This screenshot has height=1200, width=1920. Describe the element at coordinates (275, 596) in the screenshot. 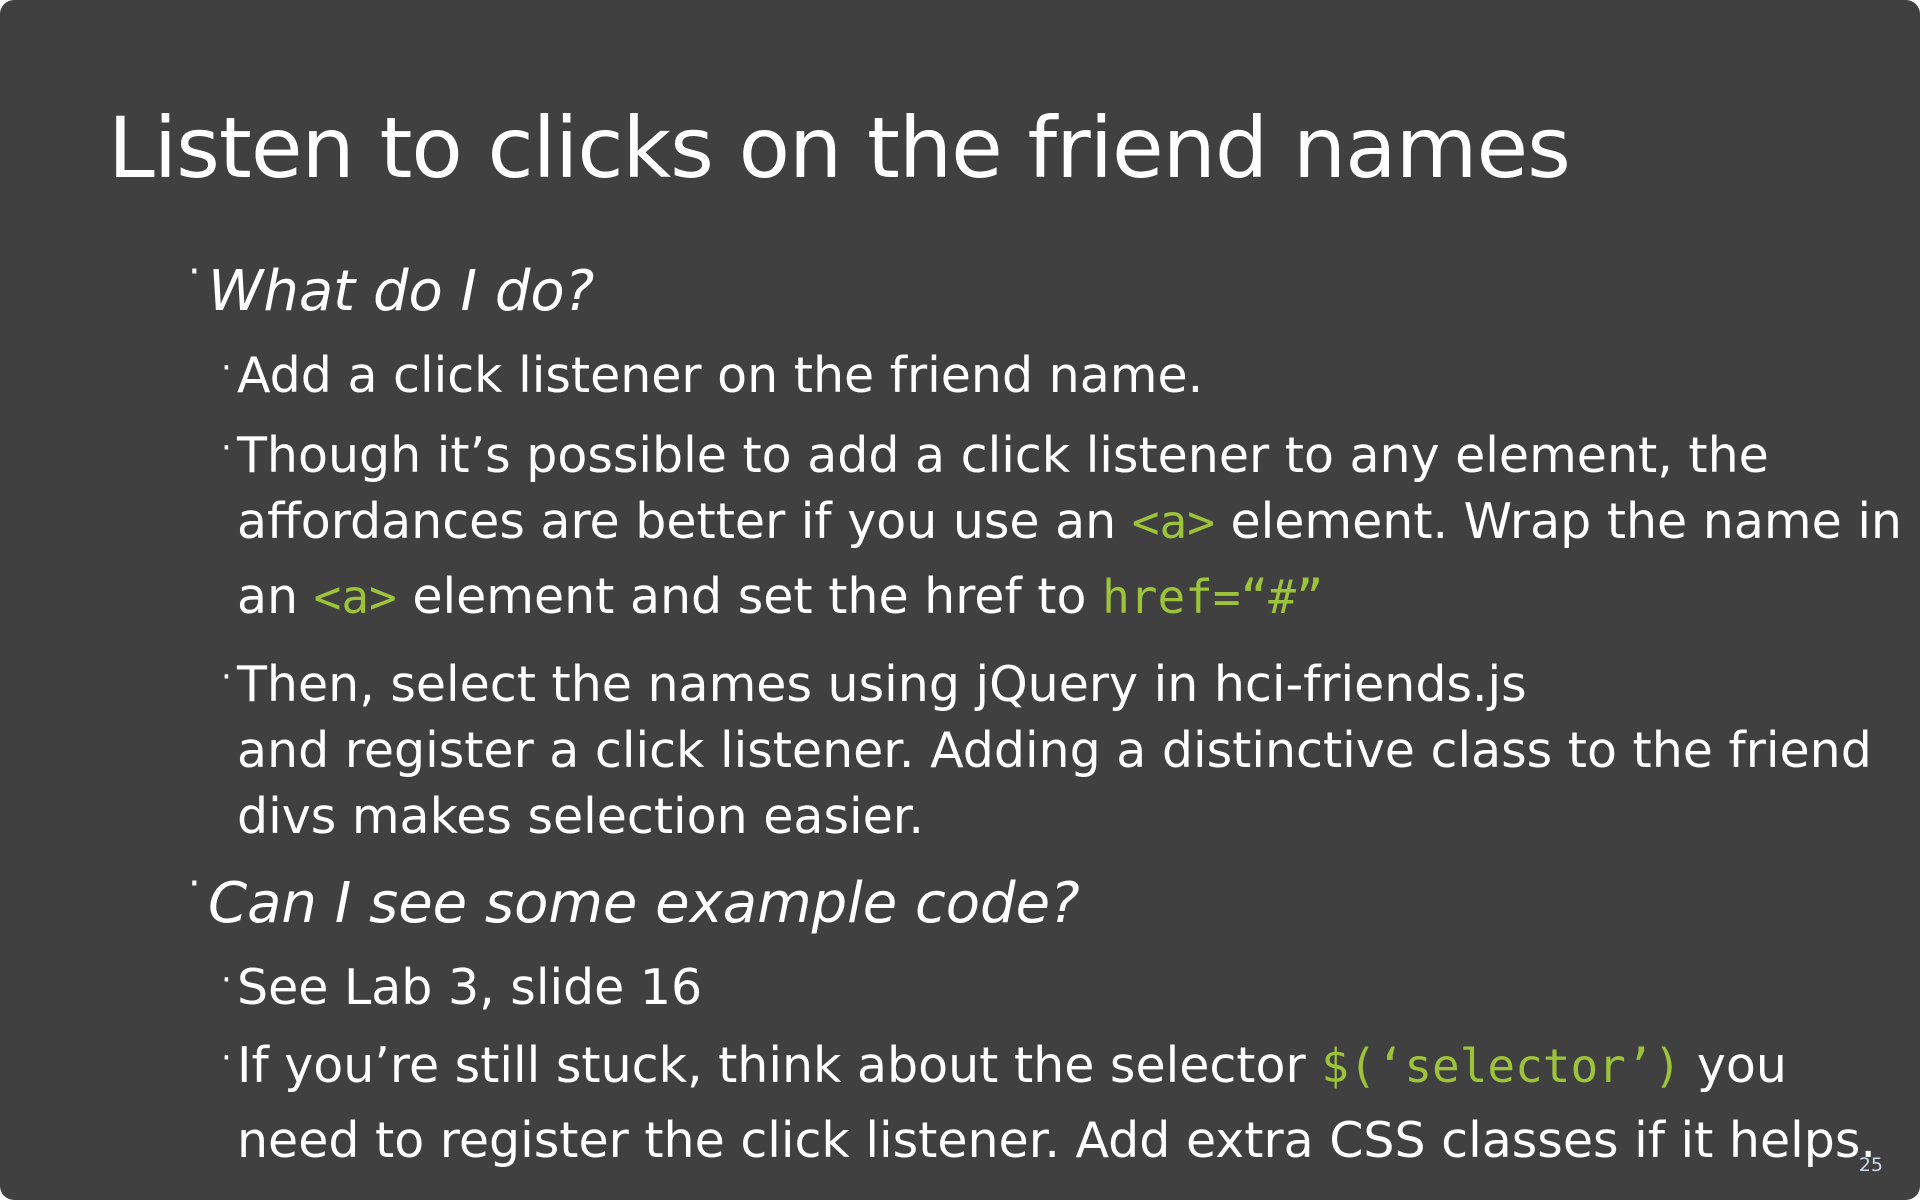

I see `answer-text: an` at that location.